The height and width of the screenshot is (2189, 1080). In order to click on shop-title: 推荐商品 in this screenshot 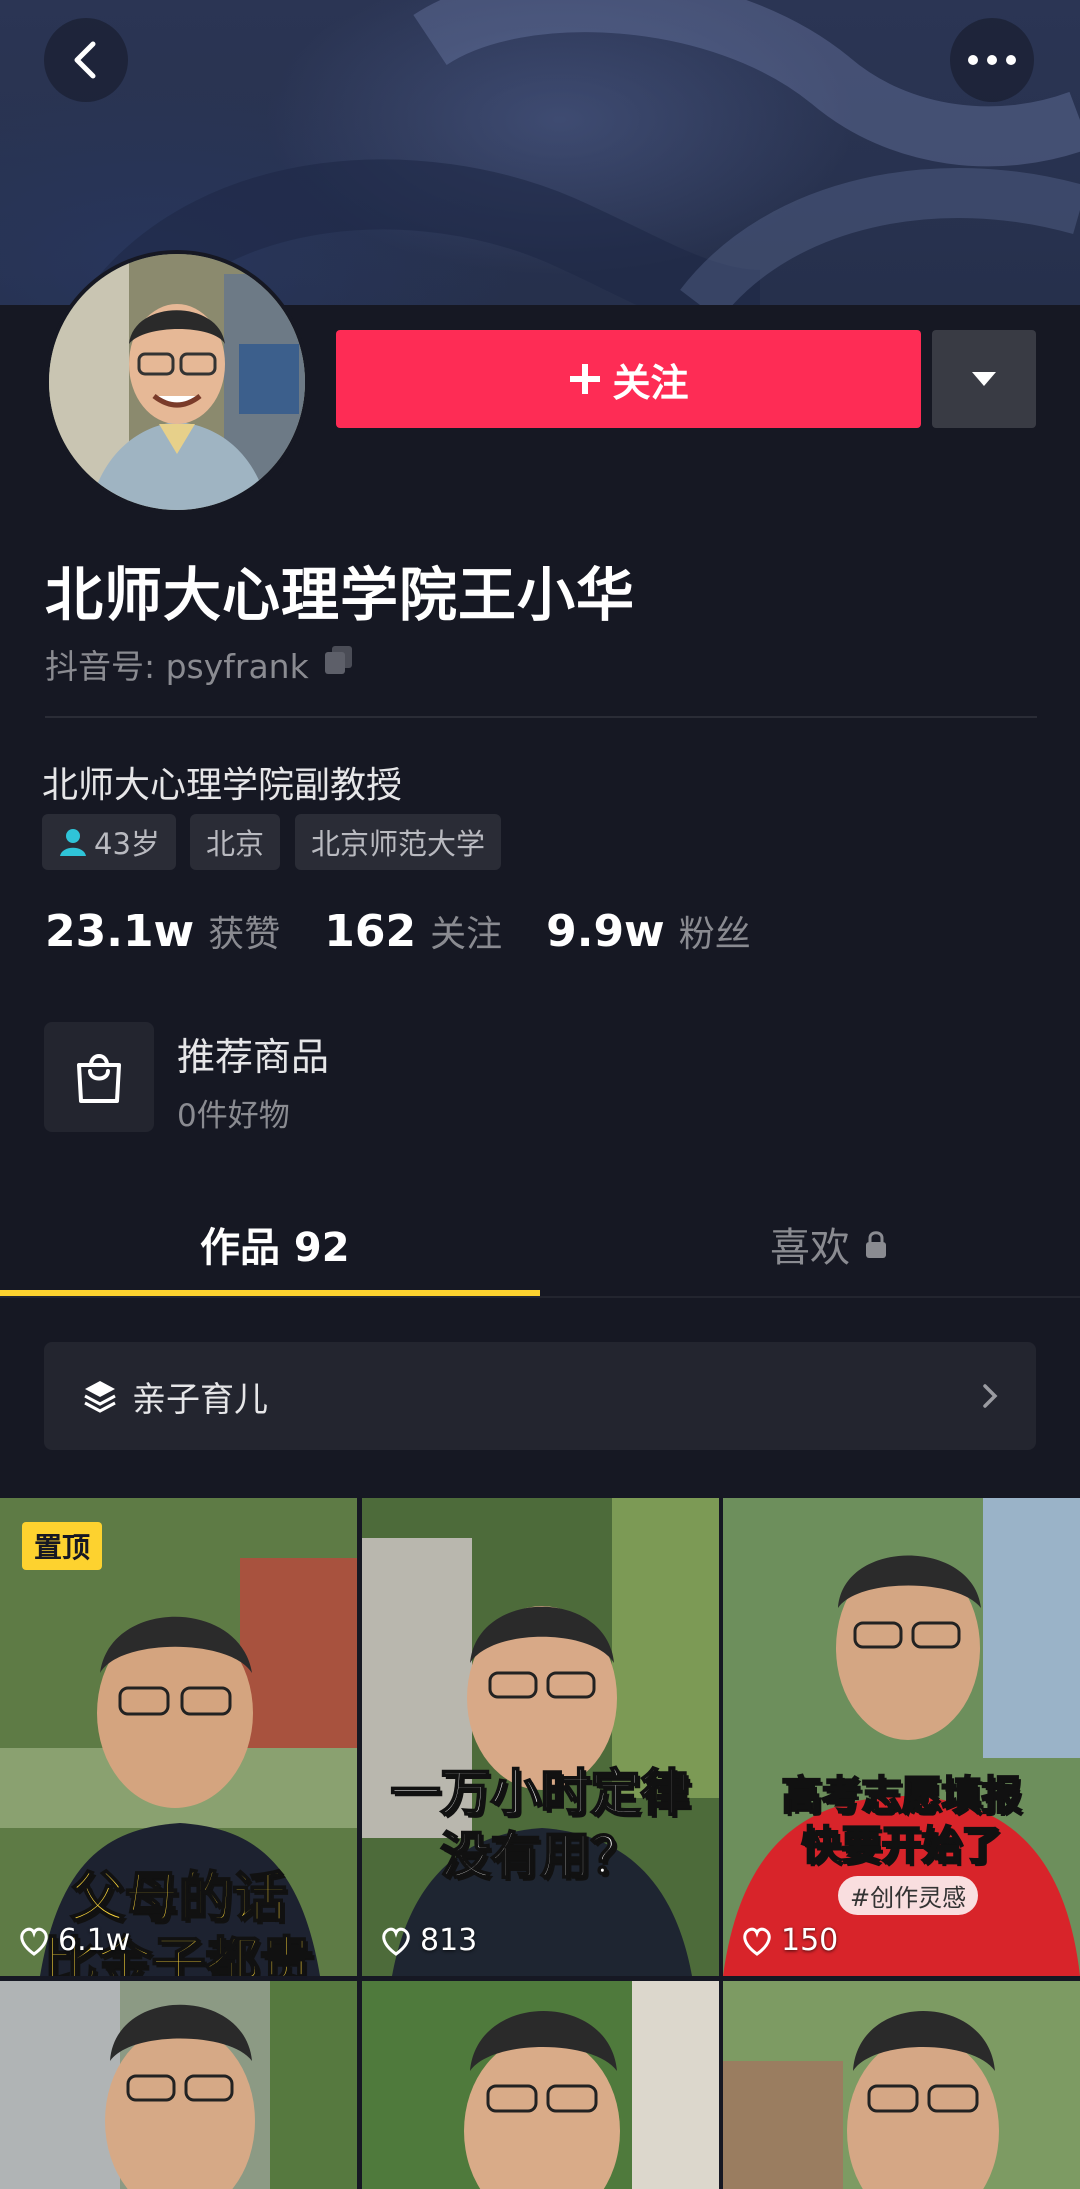, I will do `click(253, 1053)`.